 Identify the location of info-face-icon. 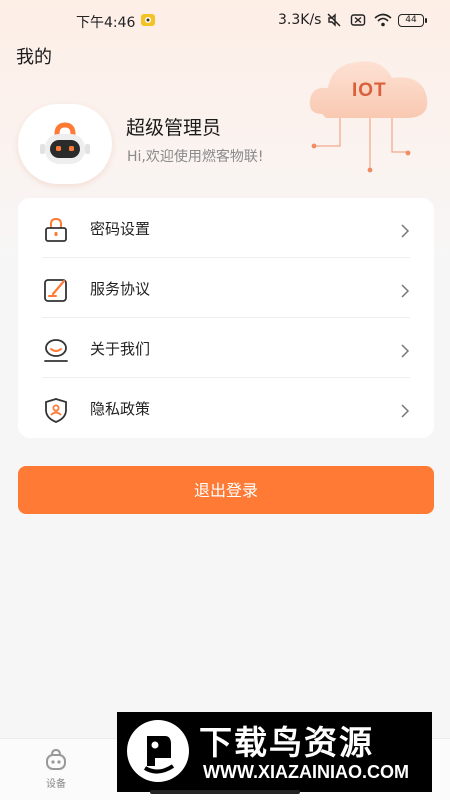
(56, 350).